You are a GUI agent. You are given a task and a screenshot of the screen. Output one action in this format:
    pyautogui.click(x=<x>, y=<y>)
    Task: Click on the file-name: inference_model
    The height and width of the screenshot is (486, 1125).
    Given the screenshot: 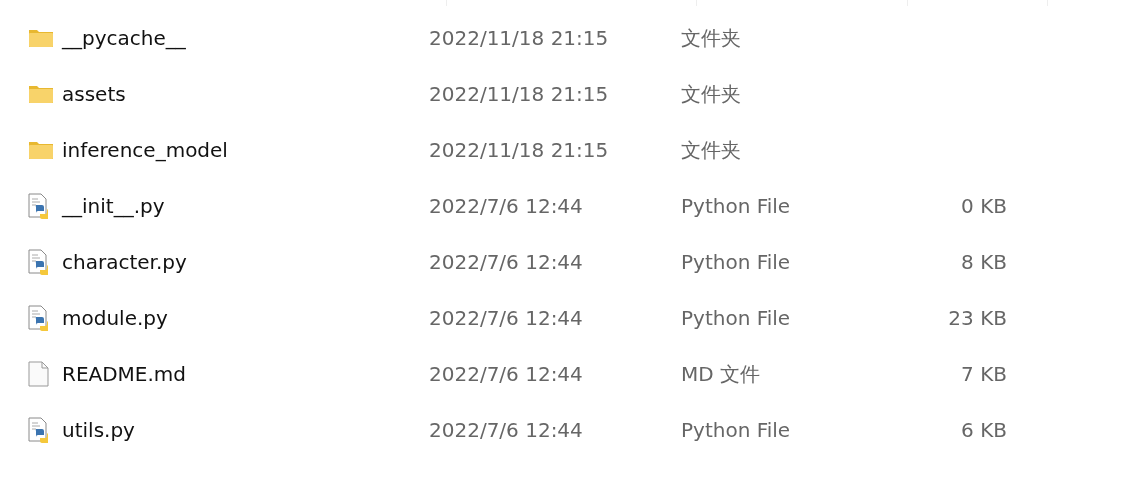 What is the action you would take?
    pyautogui.click(x=245, y=150)
    